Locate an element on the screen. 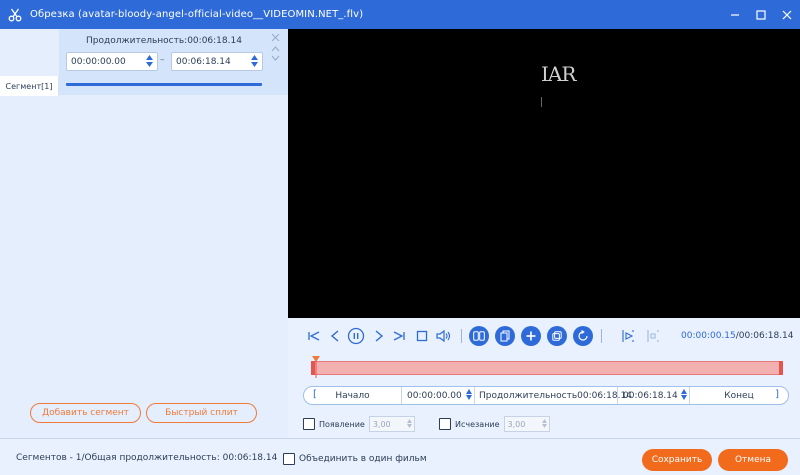  go-to-start-icon is located at coordinates (314, 336).